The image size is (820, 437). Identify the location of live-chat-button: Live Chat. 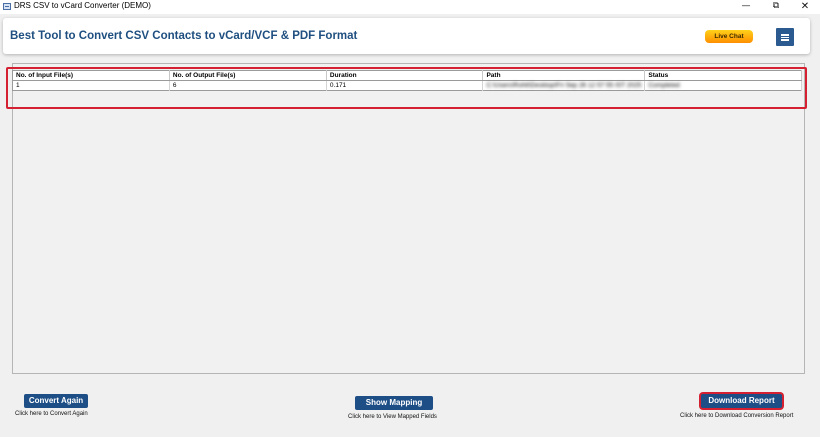
(729, 36).